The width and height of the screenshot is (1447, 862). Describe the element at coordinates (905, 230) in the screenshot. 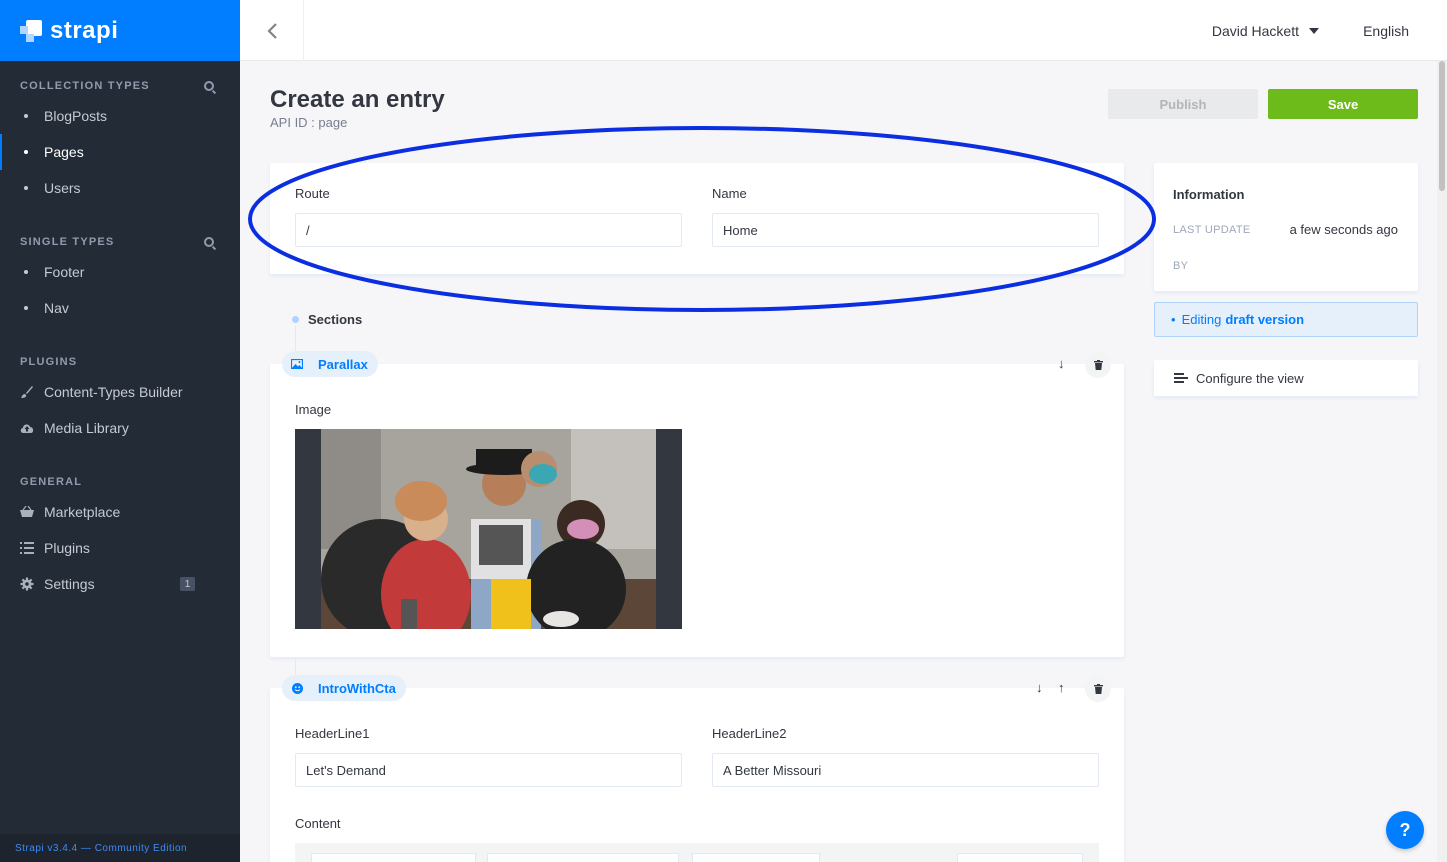

I see `name-input: Home` at that location.